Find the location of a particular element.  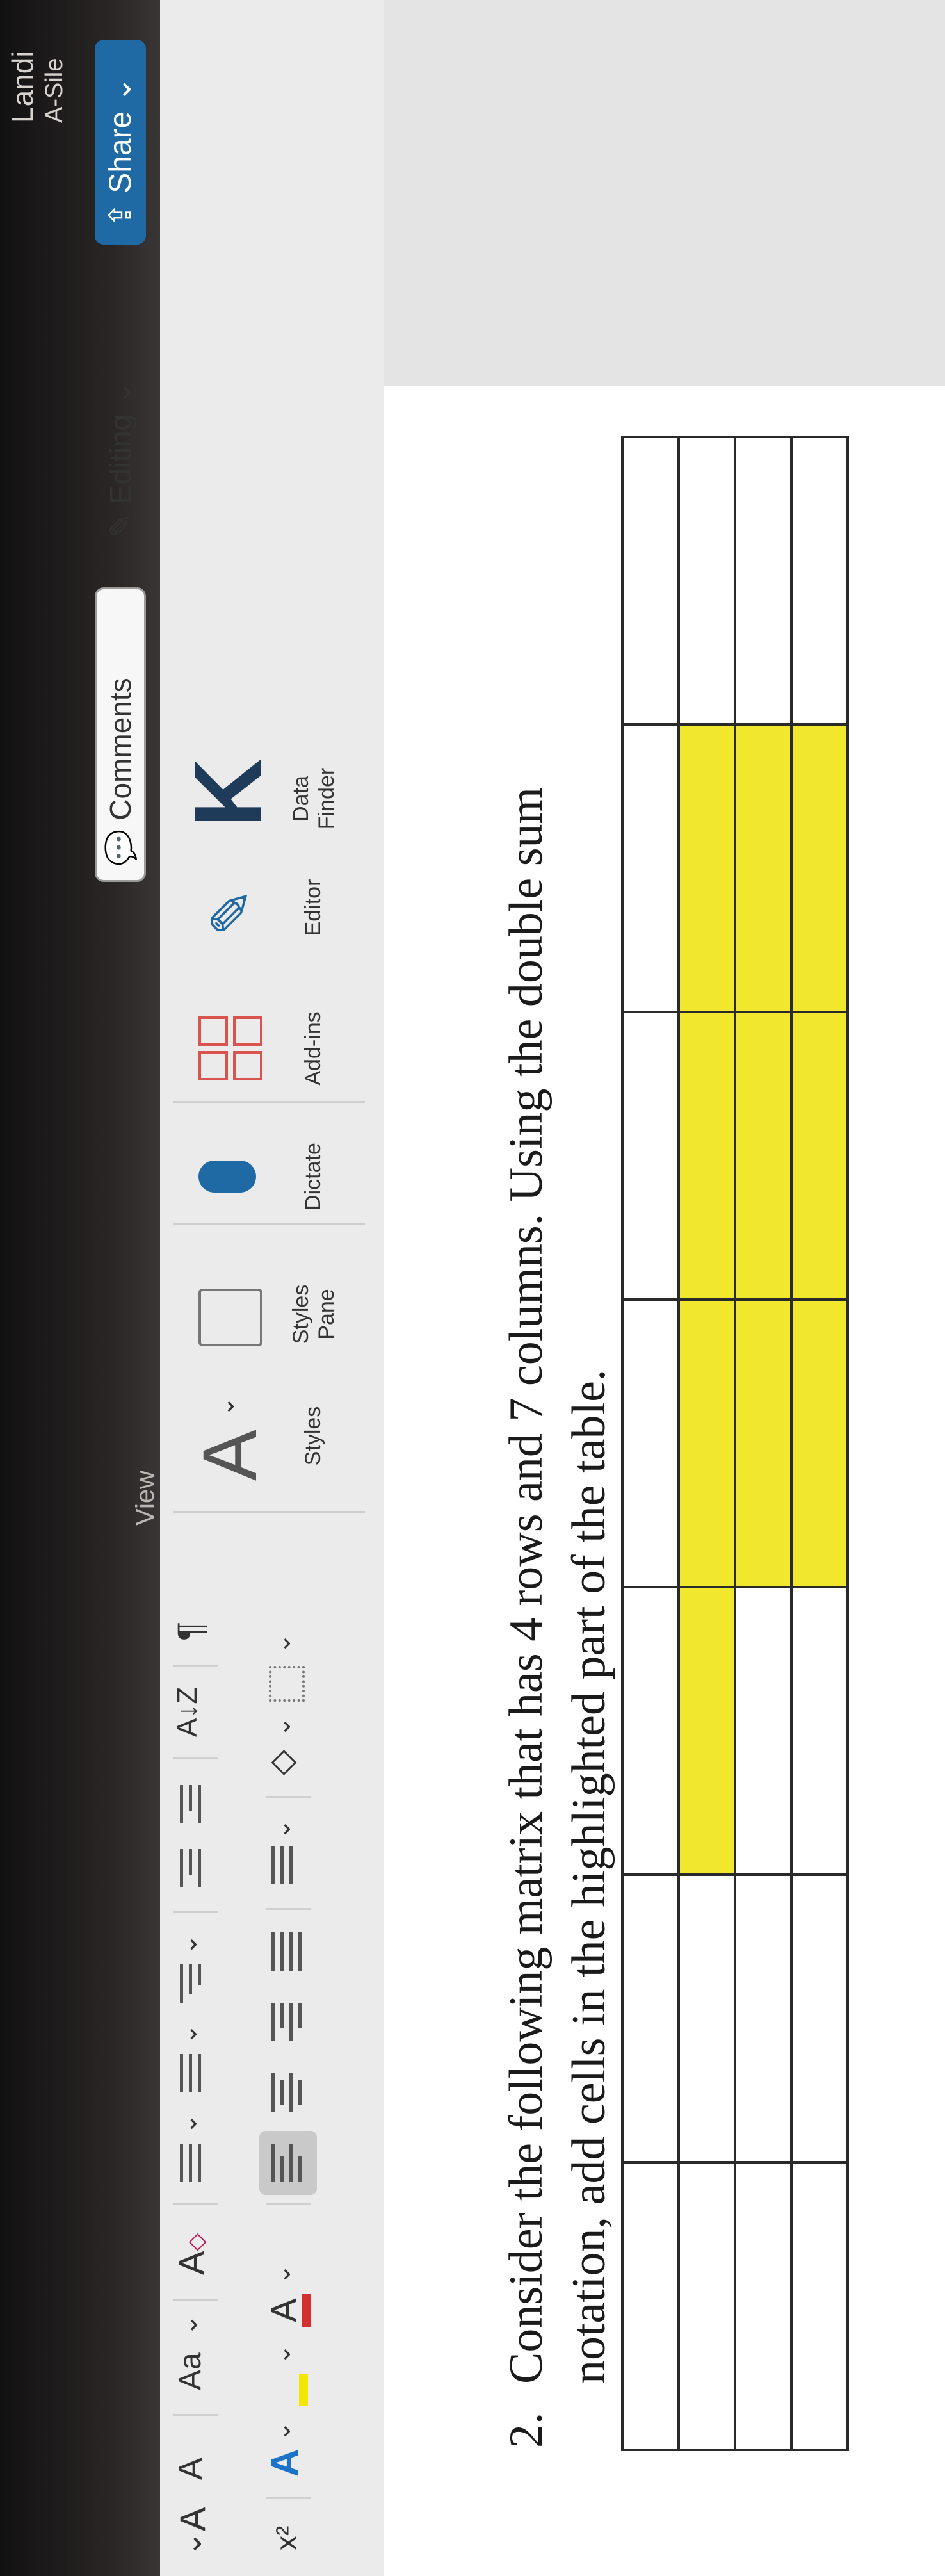

editor-button-label: Editor is located at coordinates (313, 908).